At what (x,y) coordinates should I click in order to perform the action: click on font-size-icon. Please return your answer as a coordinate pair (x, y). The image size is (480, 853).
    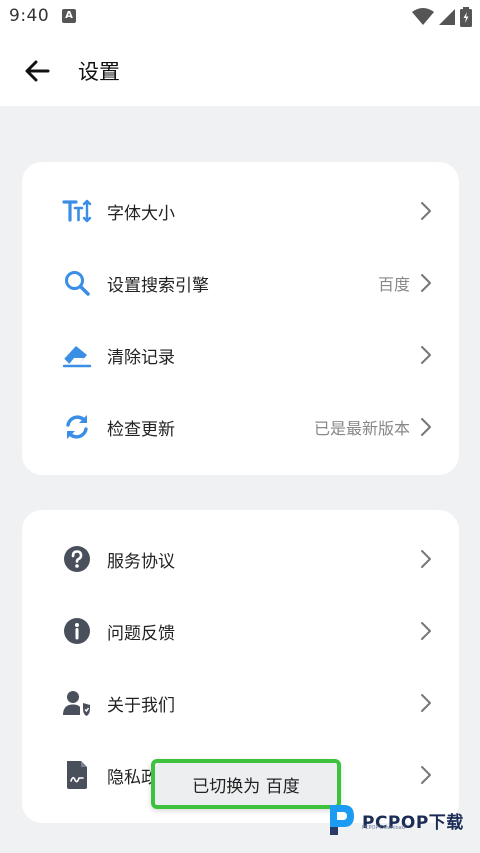
    Looking at the image, I should click on (77, 211).